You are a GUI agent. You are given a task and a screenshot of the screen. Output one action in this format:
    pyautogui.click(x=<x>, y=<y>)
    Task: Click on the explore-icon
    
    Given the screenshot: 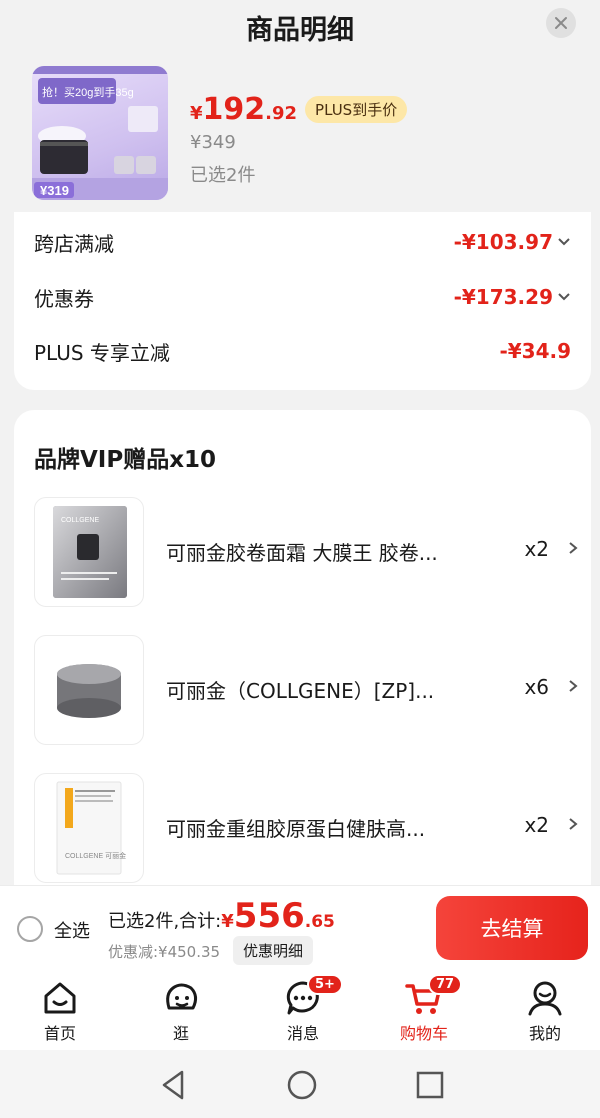 What is the action you would take?
    pyautogui.click(x=182, y=996)
    